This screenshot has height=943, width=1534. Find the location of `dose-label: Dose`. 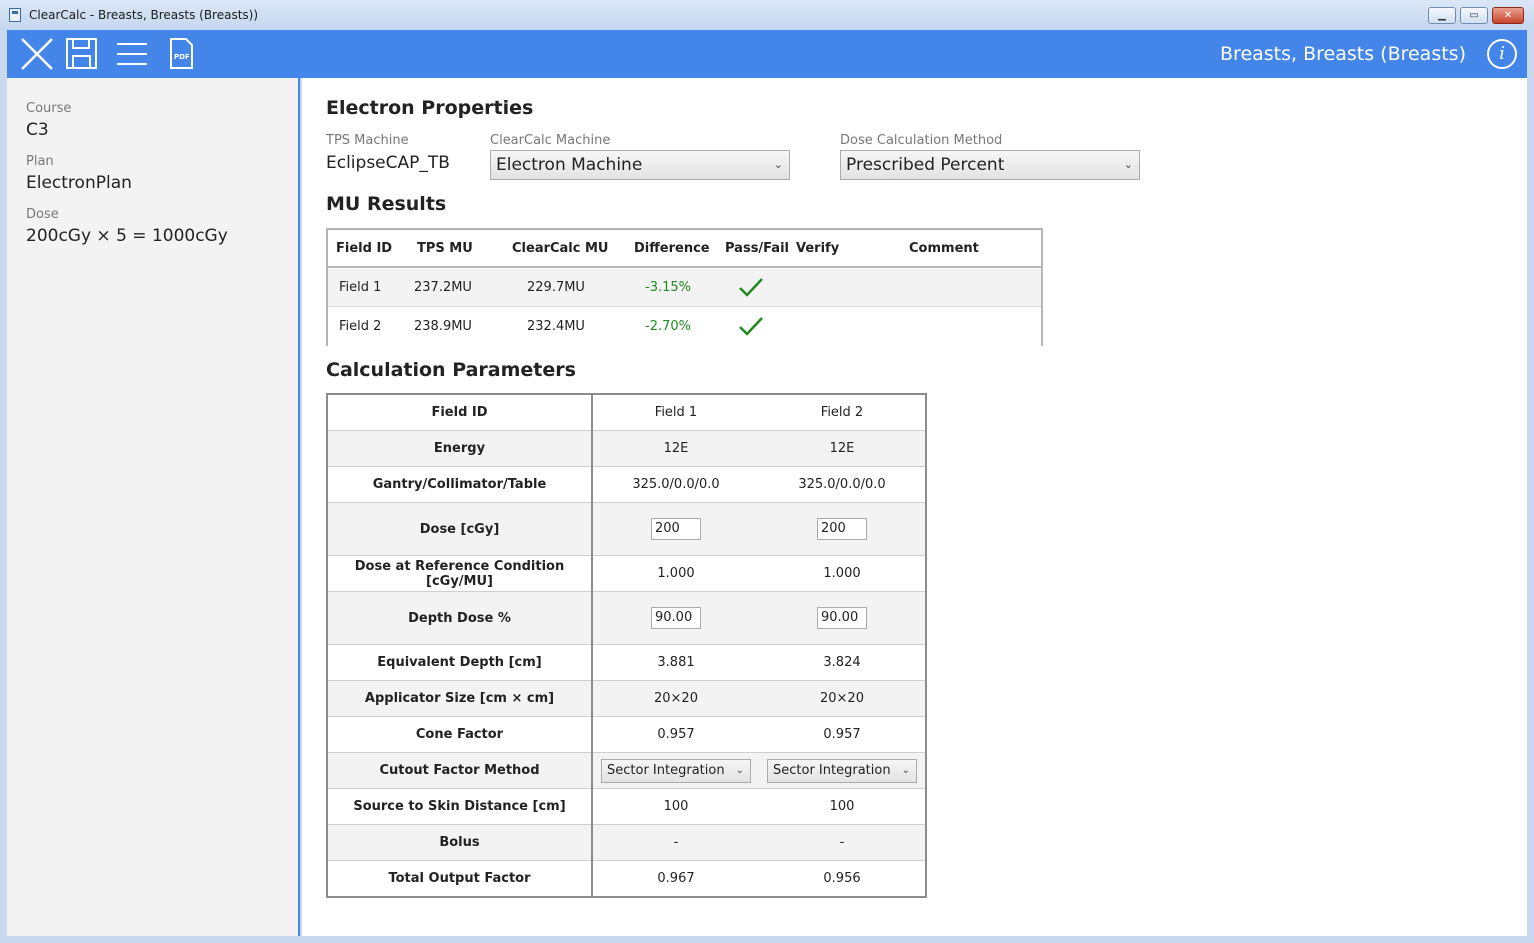

dose-label: Dose is located at coordinates (42, 214).